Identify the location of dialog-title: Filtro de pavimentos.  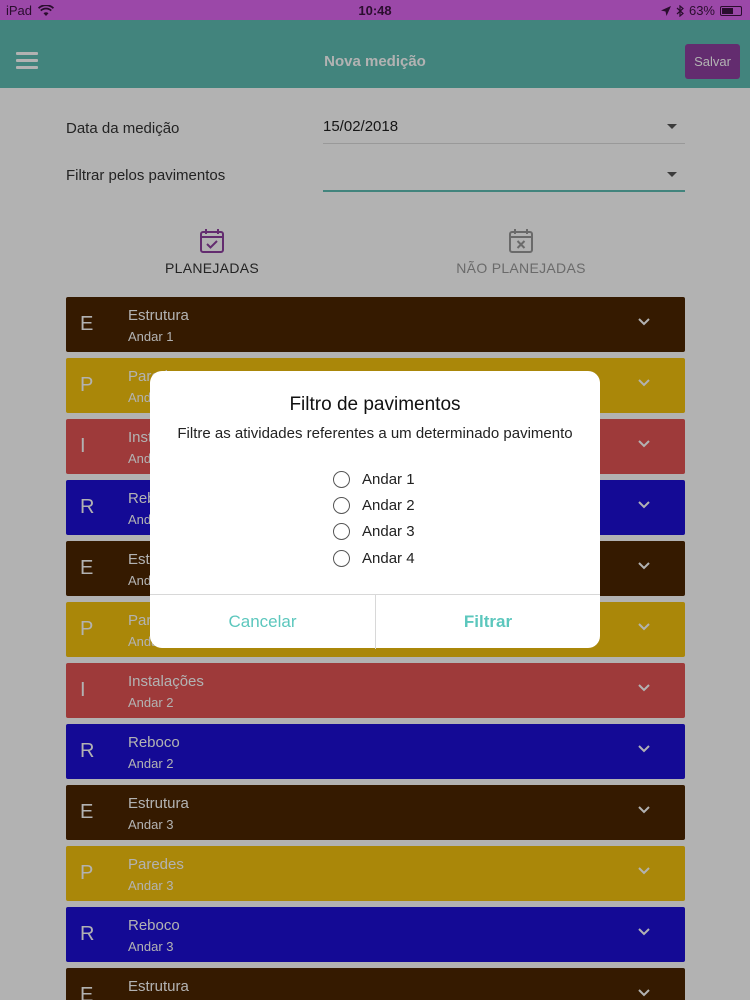
(375, 404).